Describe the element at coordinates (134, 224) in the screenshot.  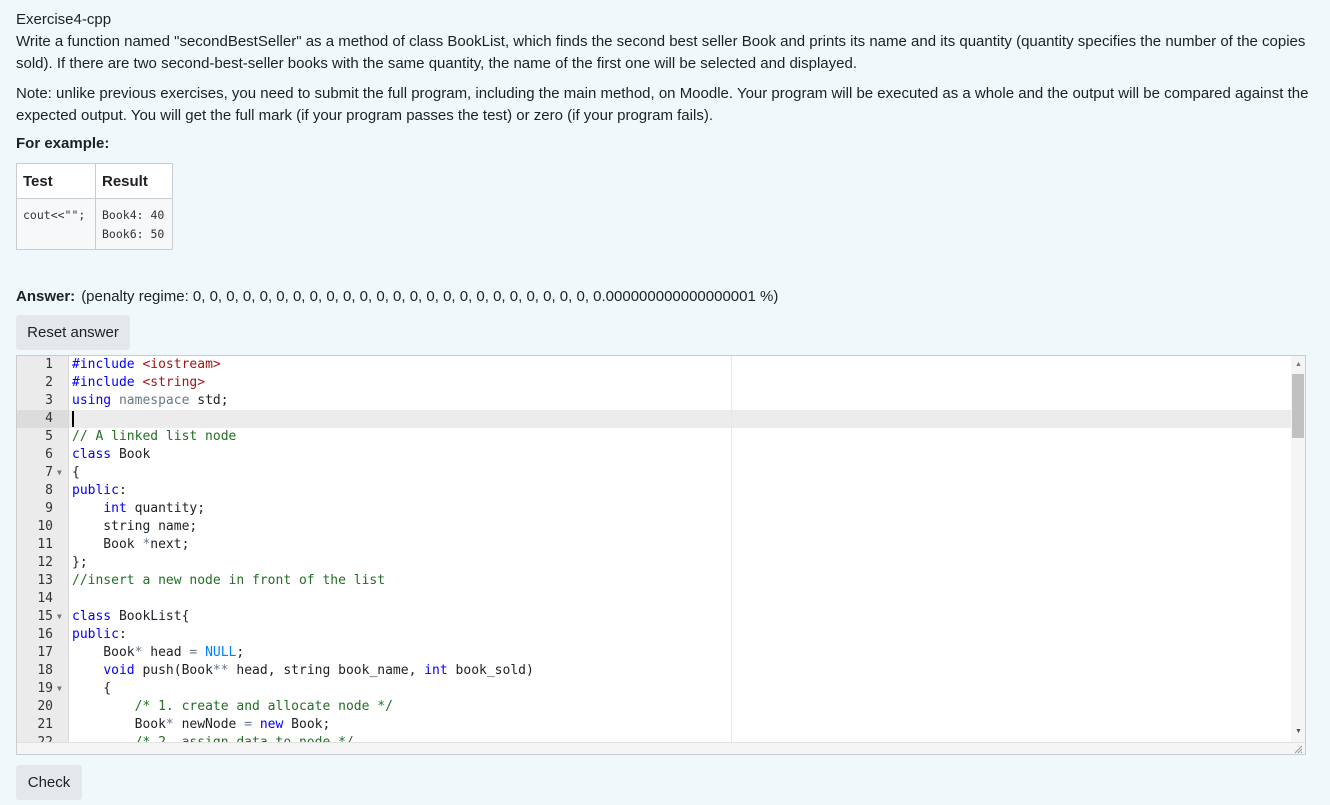
I see `result-cell: Book4: 40 Book6: 50` at that location.